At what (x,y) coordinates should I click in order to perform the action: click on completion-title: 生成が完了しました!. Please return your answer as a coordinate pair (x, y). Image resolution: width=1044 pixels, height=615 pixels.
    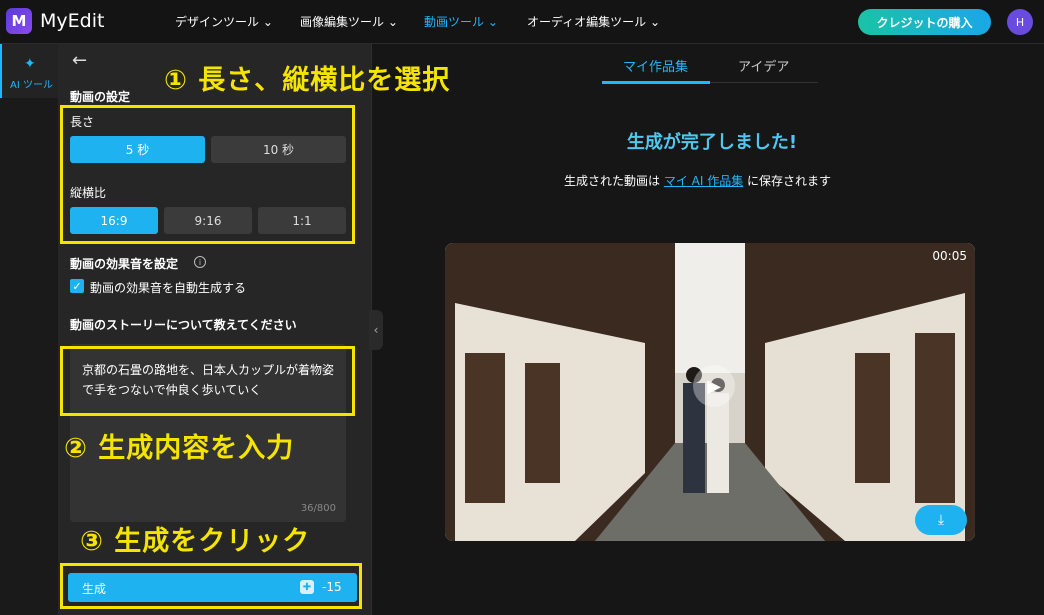
    Looking at the image, I should click on (712, 142).